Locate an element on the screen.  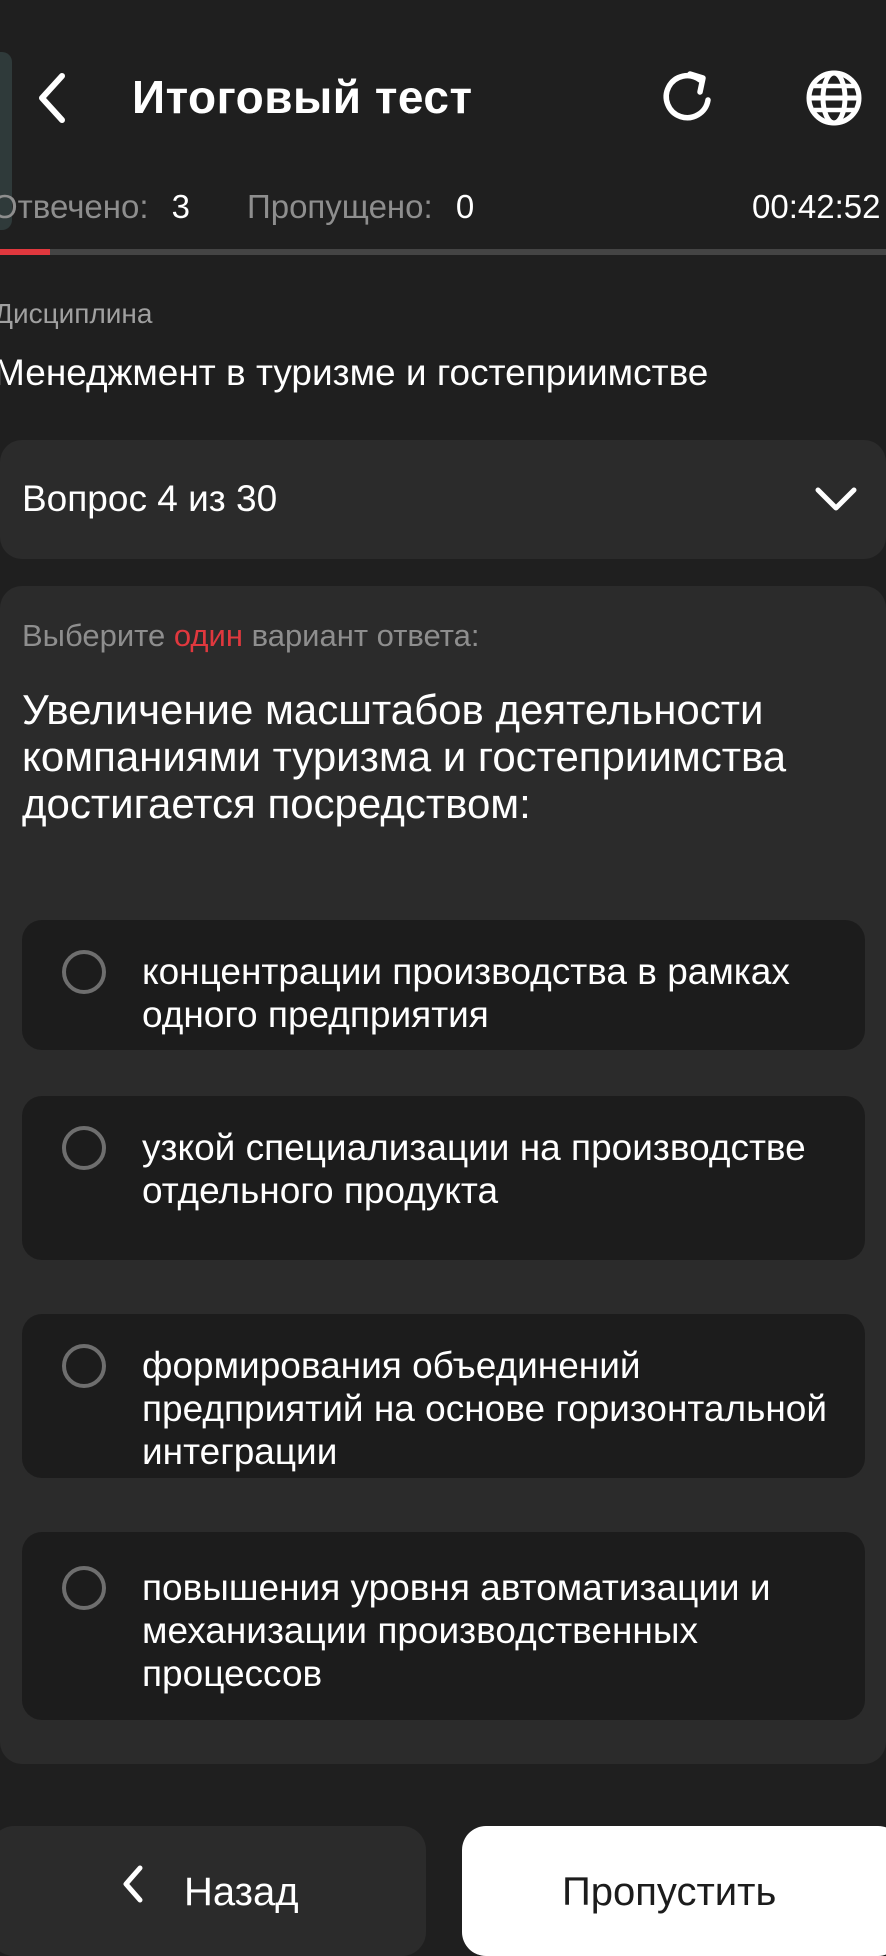
refresh-button is located at coordinates (688, 98).